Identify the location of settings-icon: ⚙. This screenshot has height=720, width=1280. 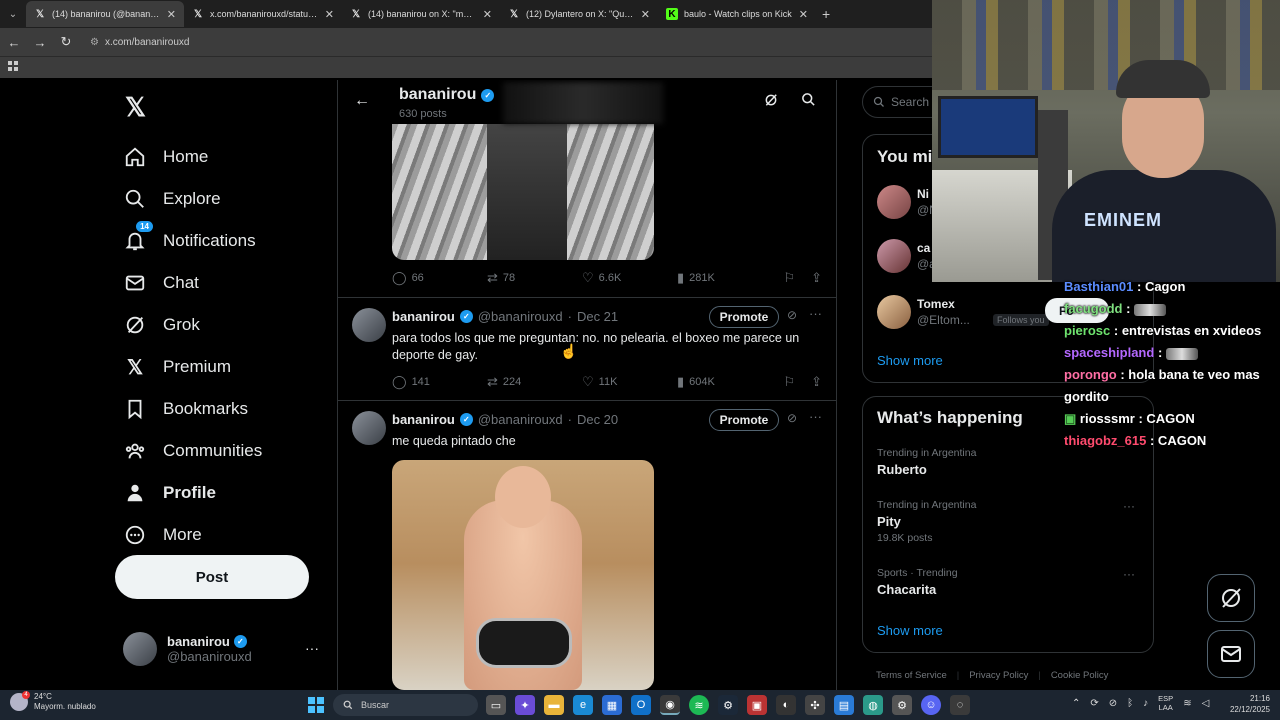
(902, 705).